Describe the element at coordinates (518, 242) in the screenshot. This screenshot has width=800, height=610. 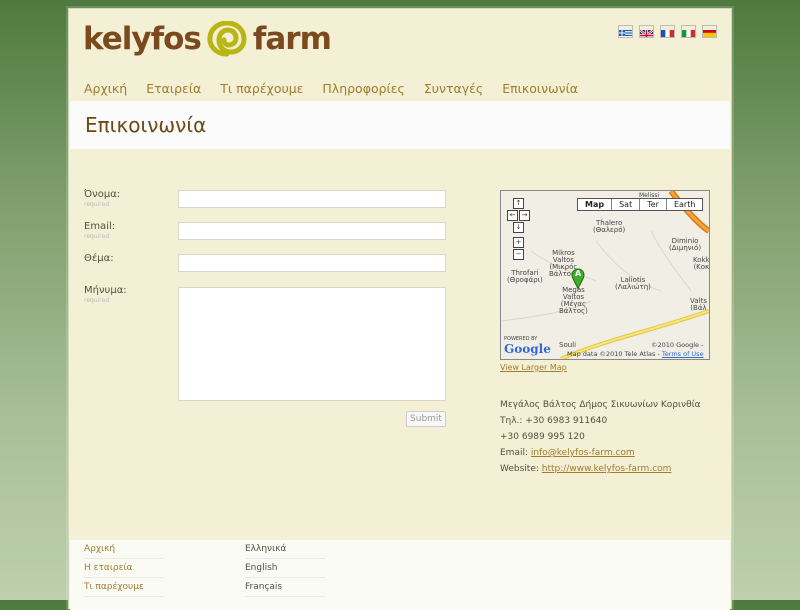
I see `zoom-in-icon: +` at that location.